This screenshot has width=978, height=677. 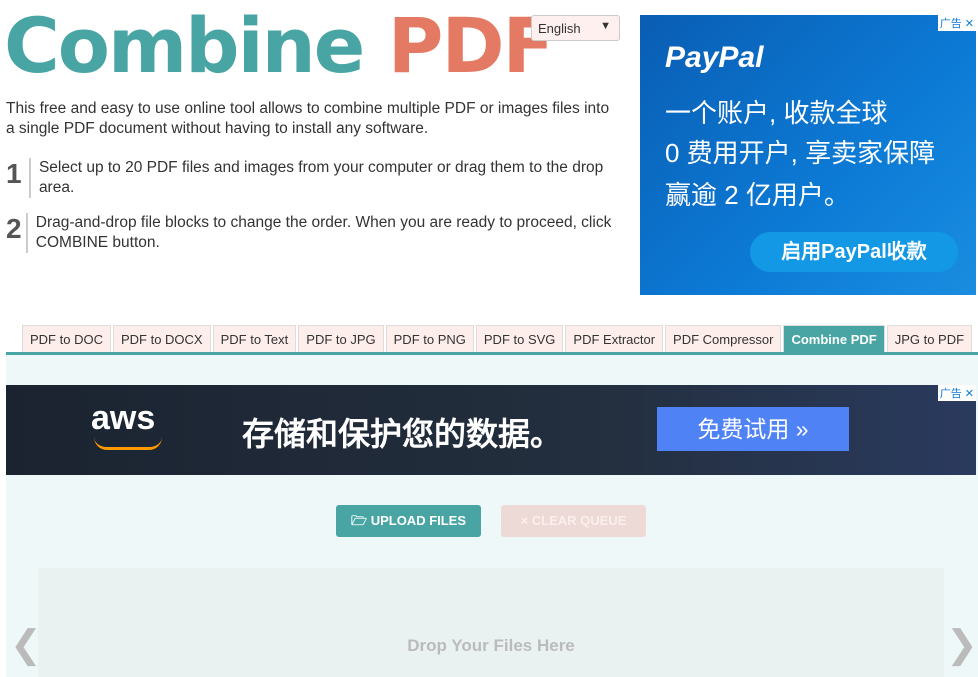 What do you see at coordinates (360, 520) in the screenshot?
I see `folder-open-icon: 🗁` at bounding box center [360, 520].